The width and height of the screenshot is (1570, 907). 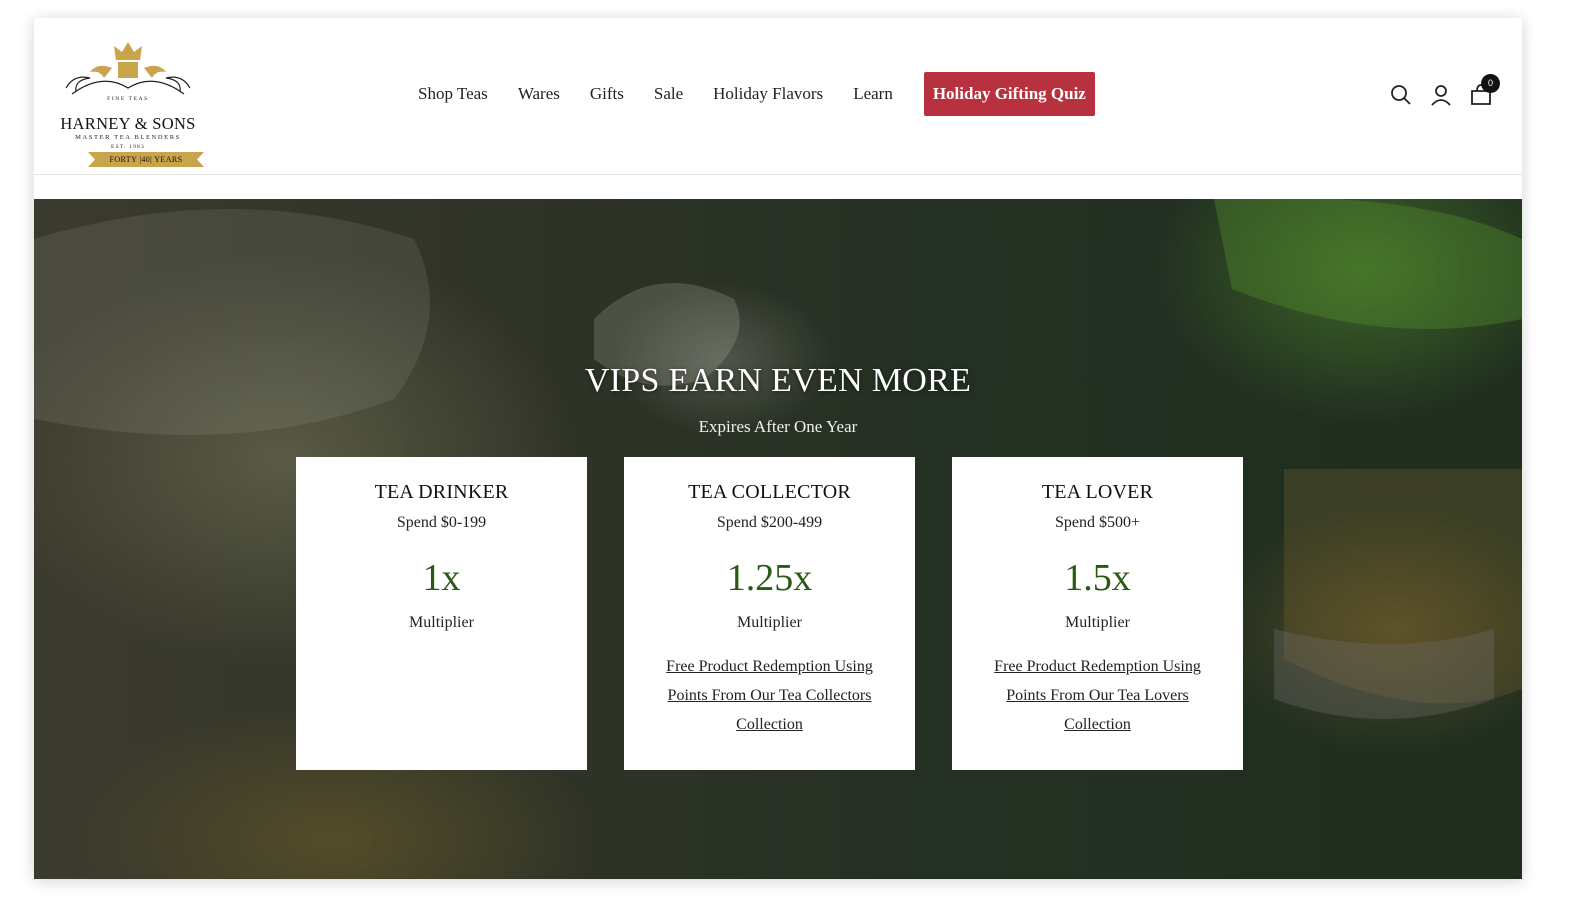 I want to click on account-icon, so click(x=1441, y=95).